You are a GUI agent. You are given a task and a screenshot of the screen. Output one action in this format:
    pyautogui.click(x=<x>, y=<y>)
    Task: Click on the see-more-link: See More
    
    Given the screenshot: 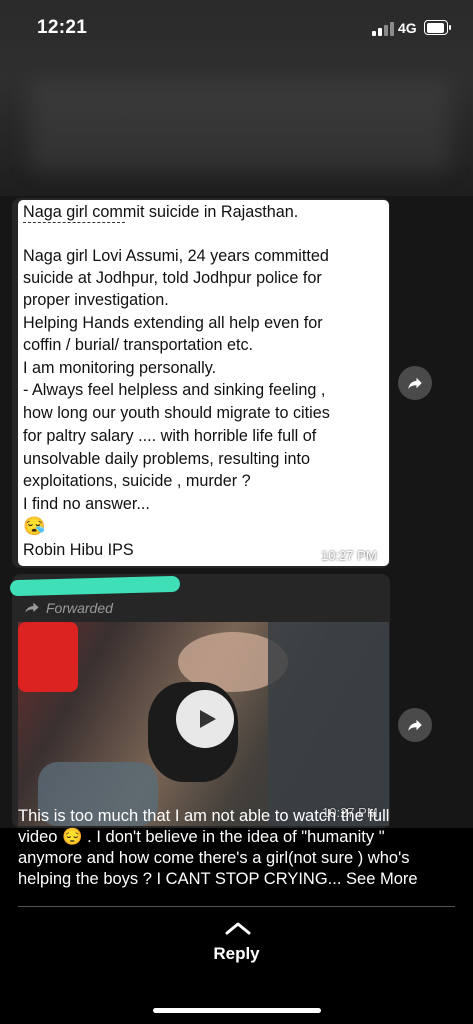 What is the action you would take?
    pyautogui.click(x=382, y=879)
    